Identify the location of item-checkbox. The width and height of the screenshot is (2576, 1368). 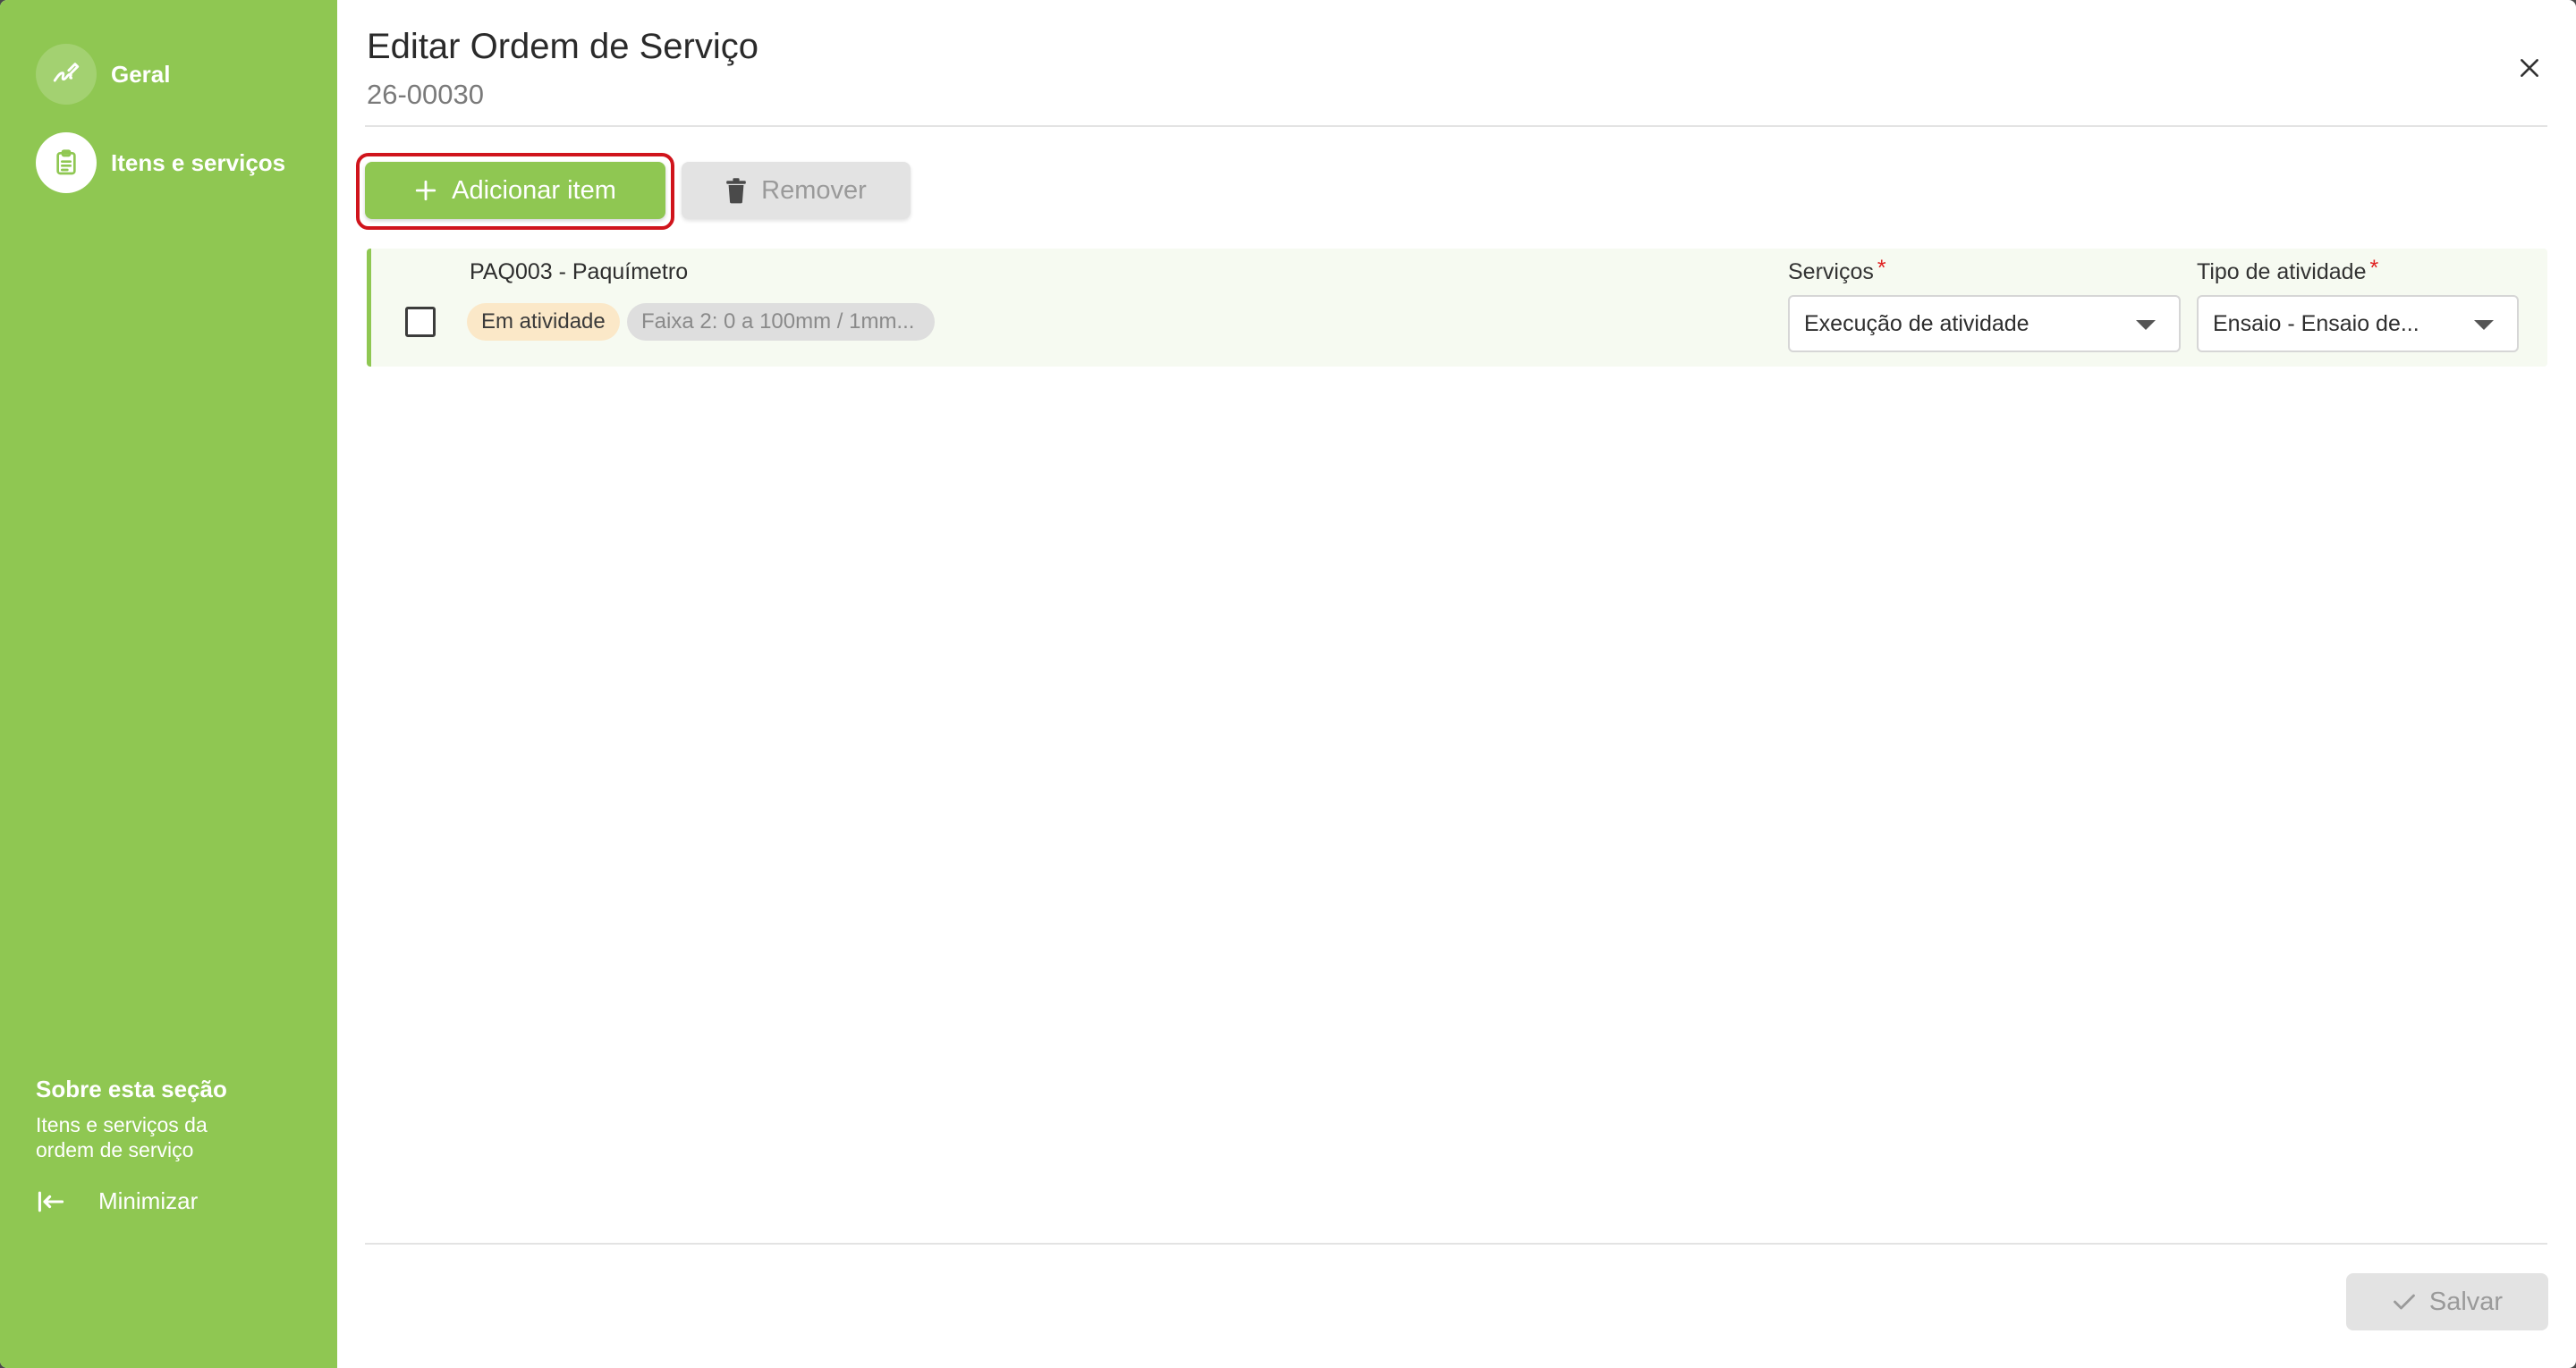
(420, 322).